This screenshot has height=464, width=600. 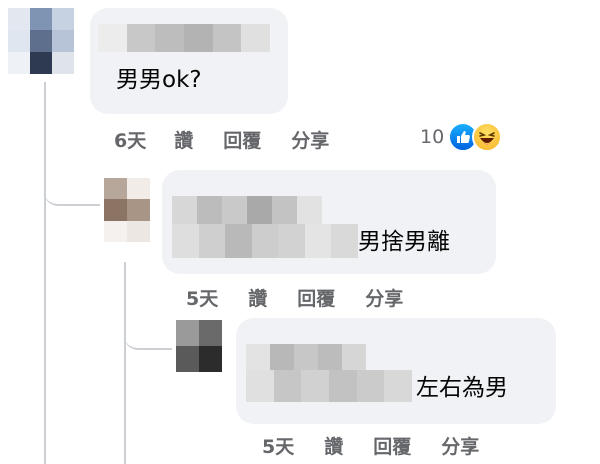 What do you see at coordinates (432, 137) in the screenshot?
I see `reaction-count: 10` at bounding box center [432, 137].